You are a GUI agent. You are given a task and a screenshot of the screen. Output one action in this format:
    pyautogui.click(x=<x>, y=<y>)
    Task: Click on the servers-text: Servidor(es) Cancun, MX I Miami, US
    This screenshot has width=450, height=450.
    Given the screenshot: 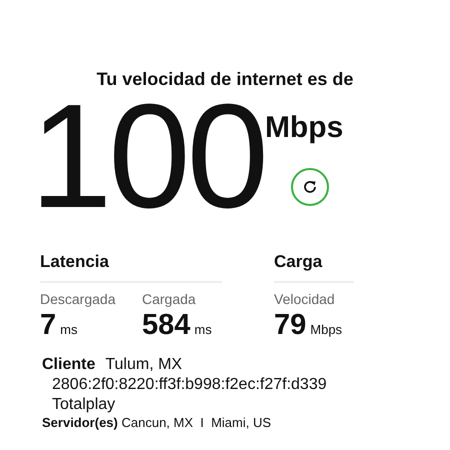 What is the action you would take?
    pyautogui.click(x=157, y=423)
    